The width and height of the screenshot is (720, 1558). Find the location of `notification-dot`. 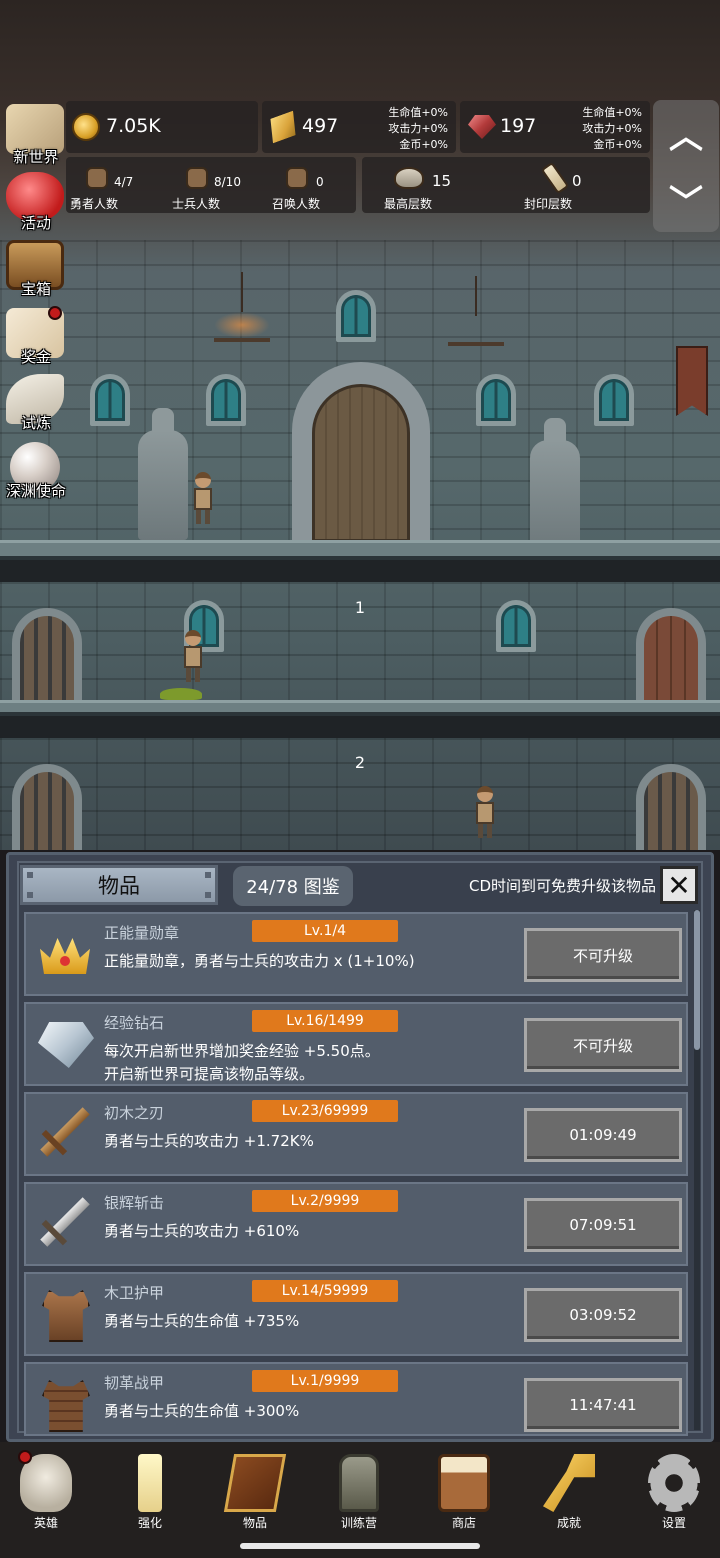

notification-dot is located at coordinates (55, 313).